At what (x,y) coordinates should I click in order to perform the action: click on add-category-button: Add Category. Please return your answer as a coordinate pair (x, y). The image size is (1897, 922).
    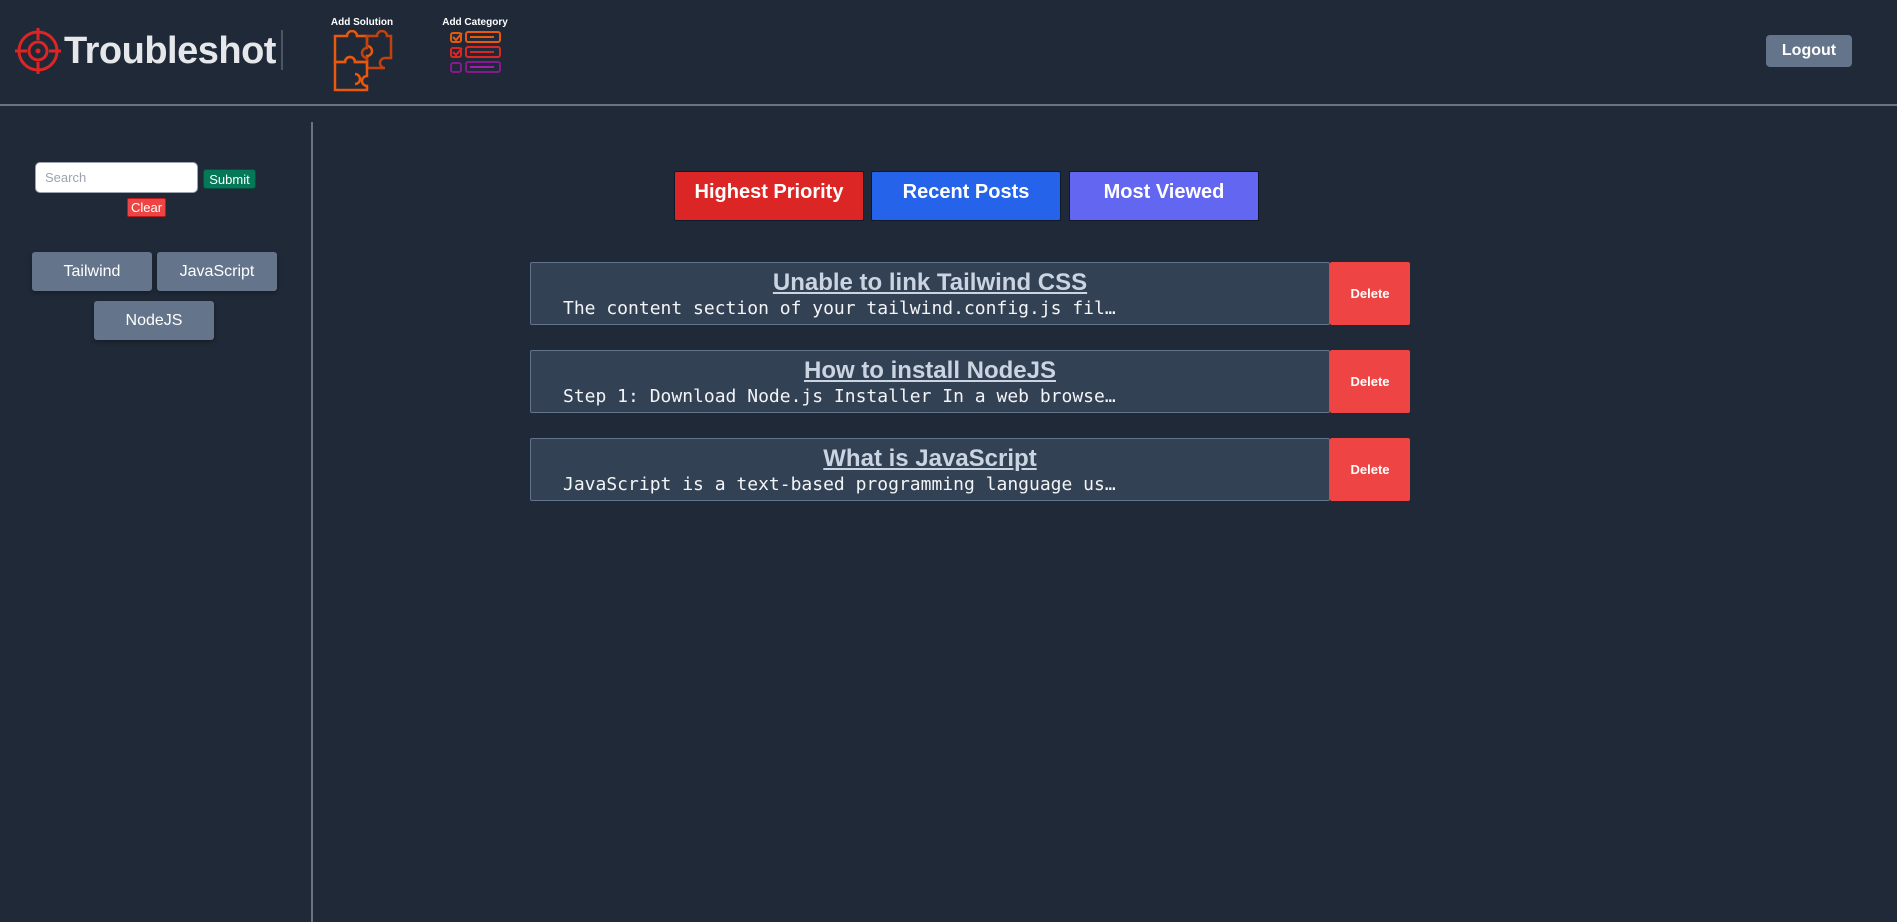
    Looking at the image, I should click on (475, 46).